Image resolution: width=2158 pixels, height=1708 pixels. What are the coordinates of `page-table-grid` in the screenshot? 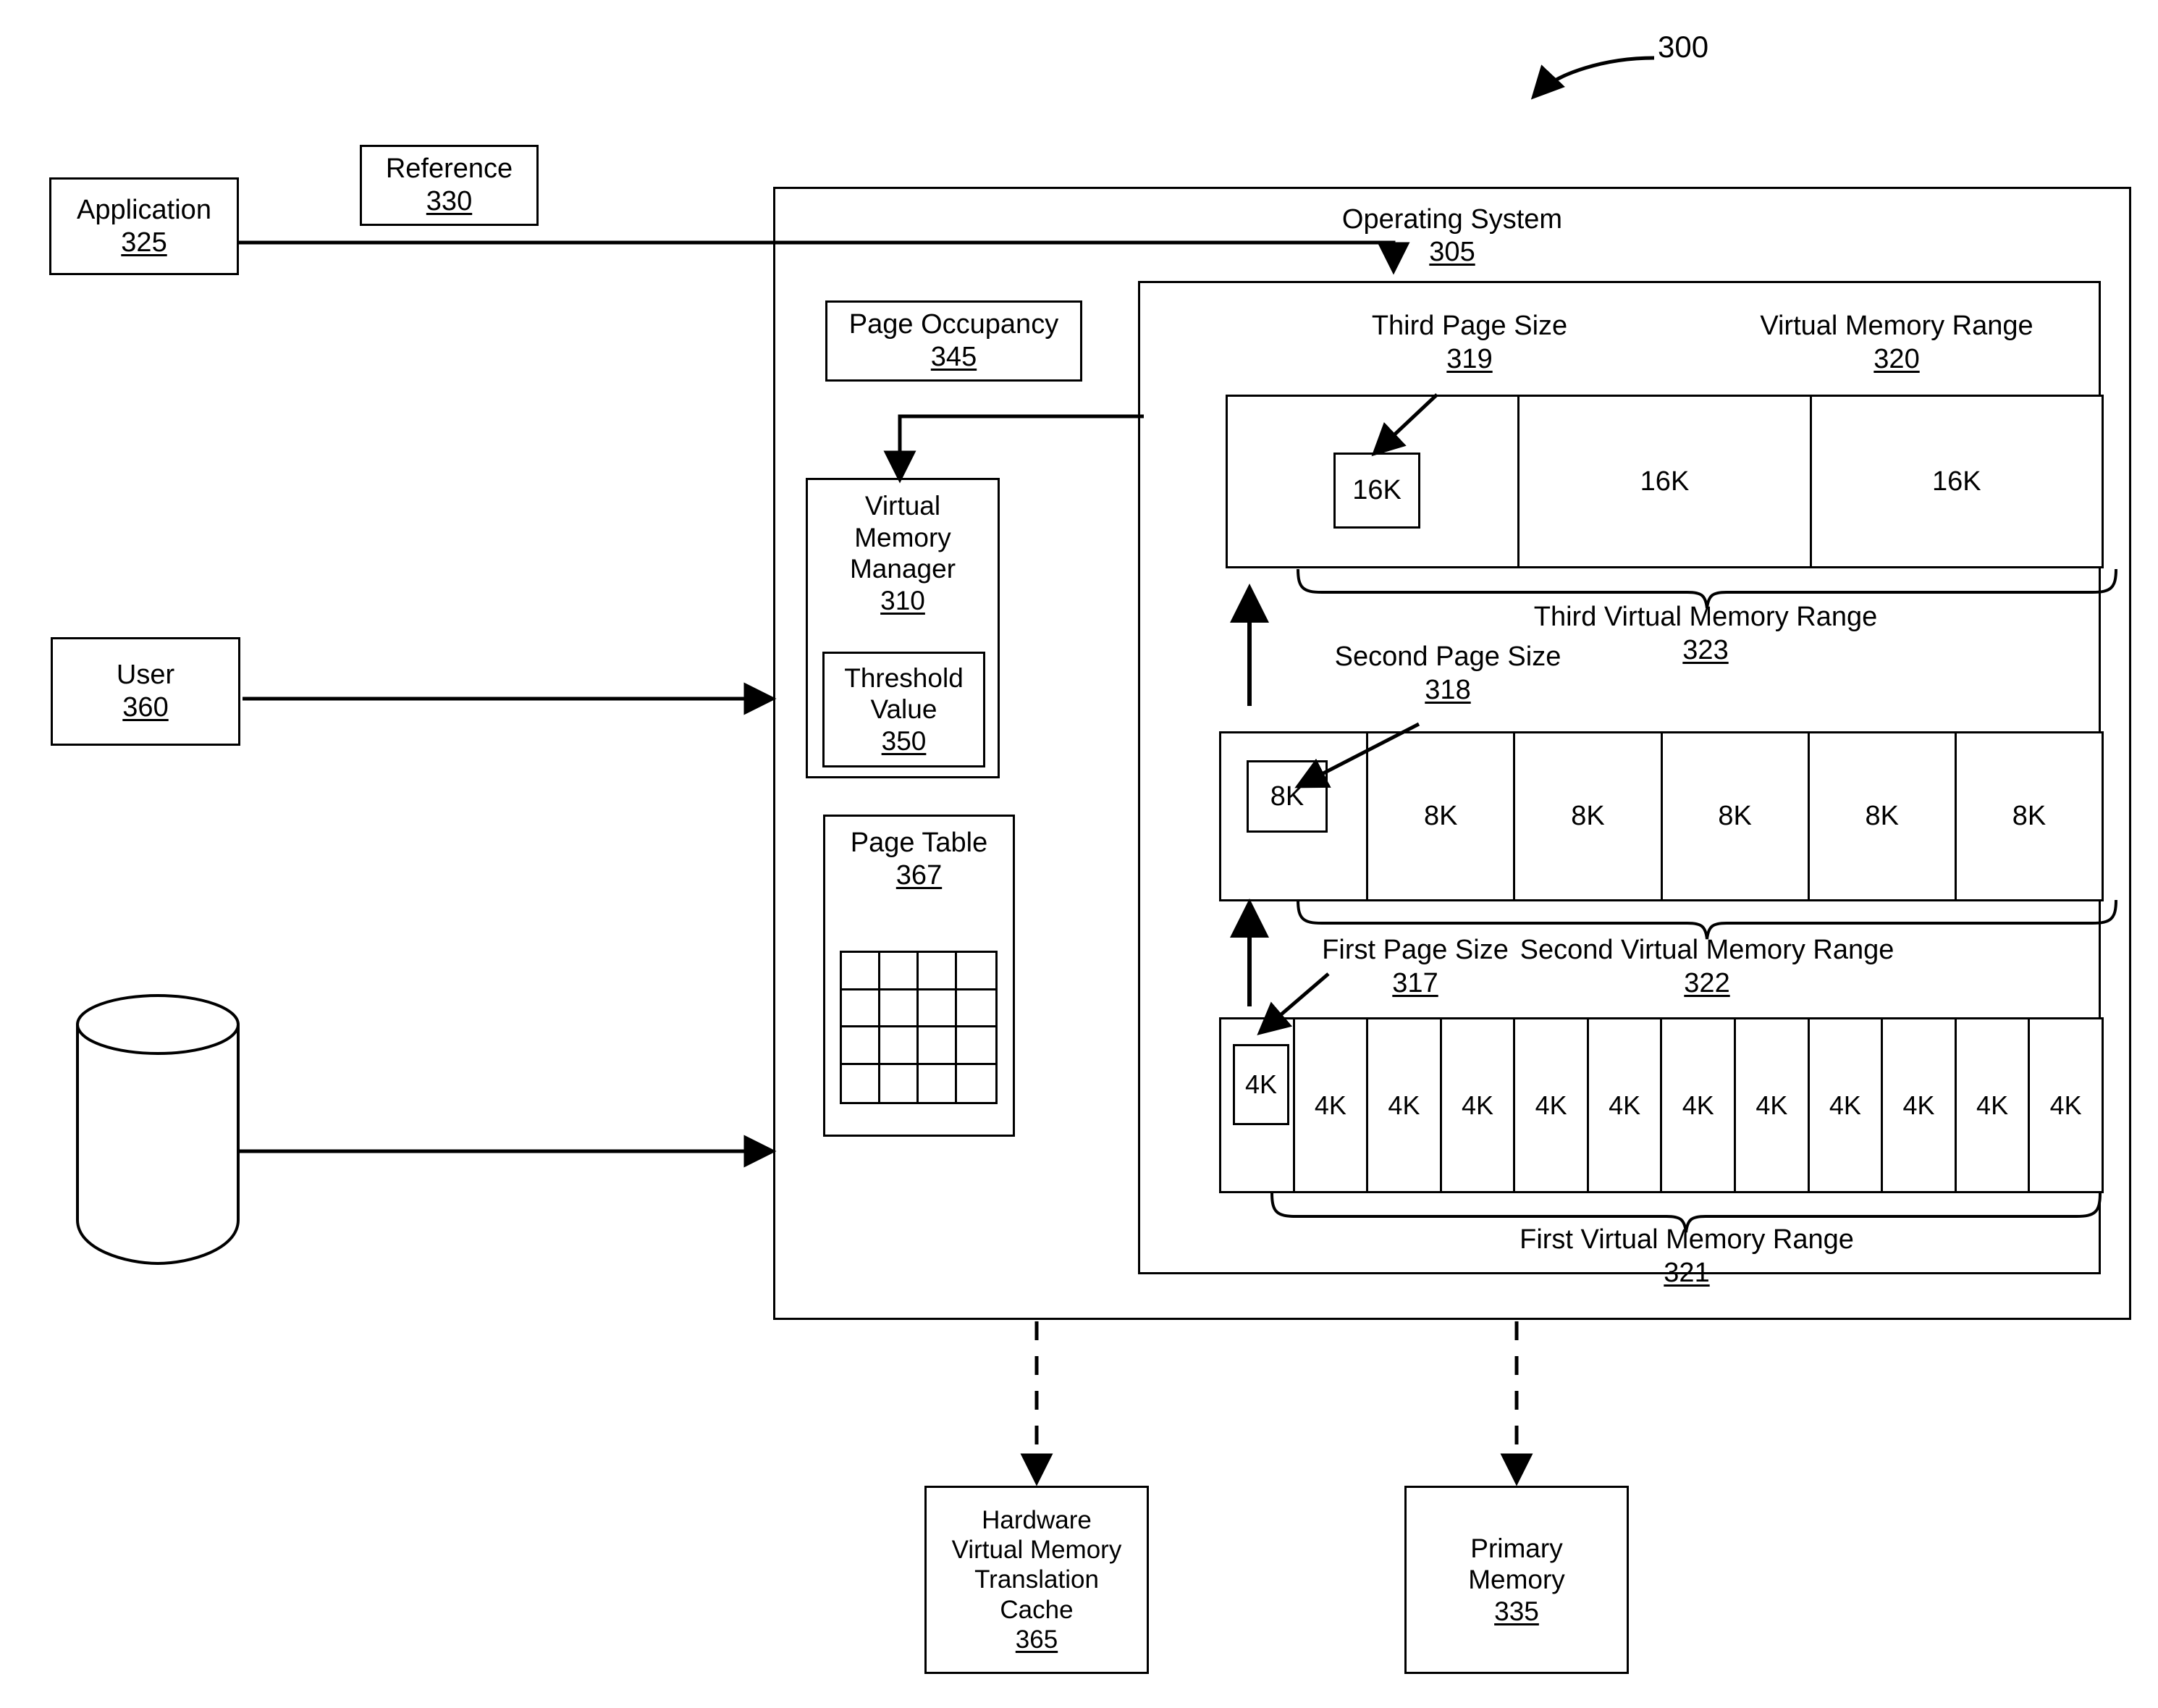 It's located at (919, 1027).